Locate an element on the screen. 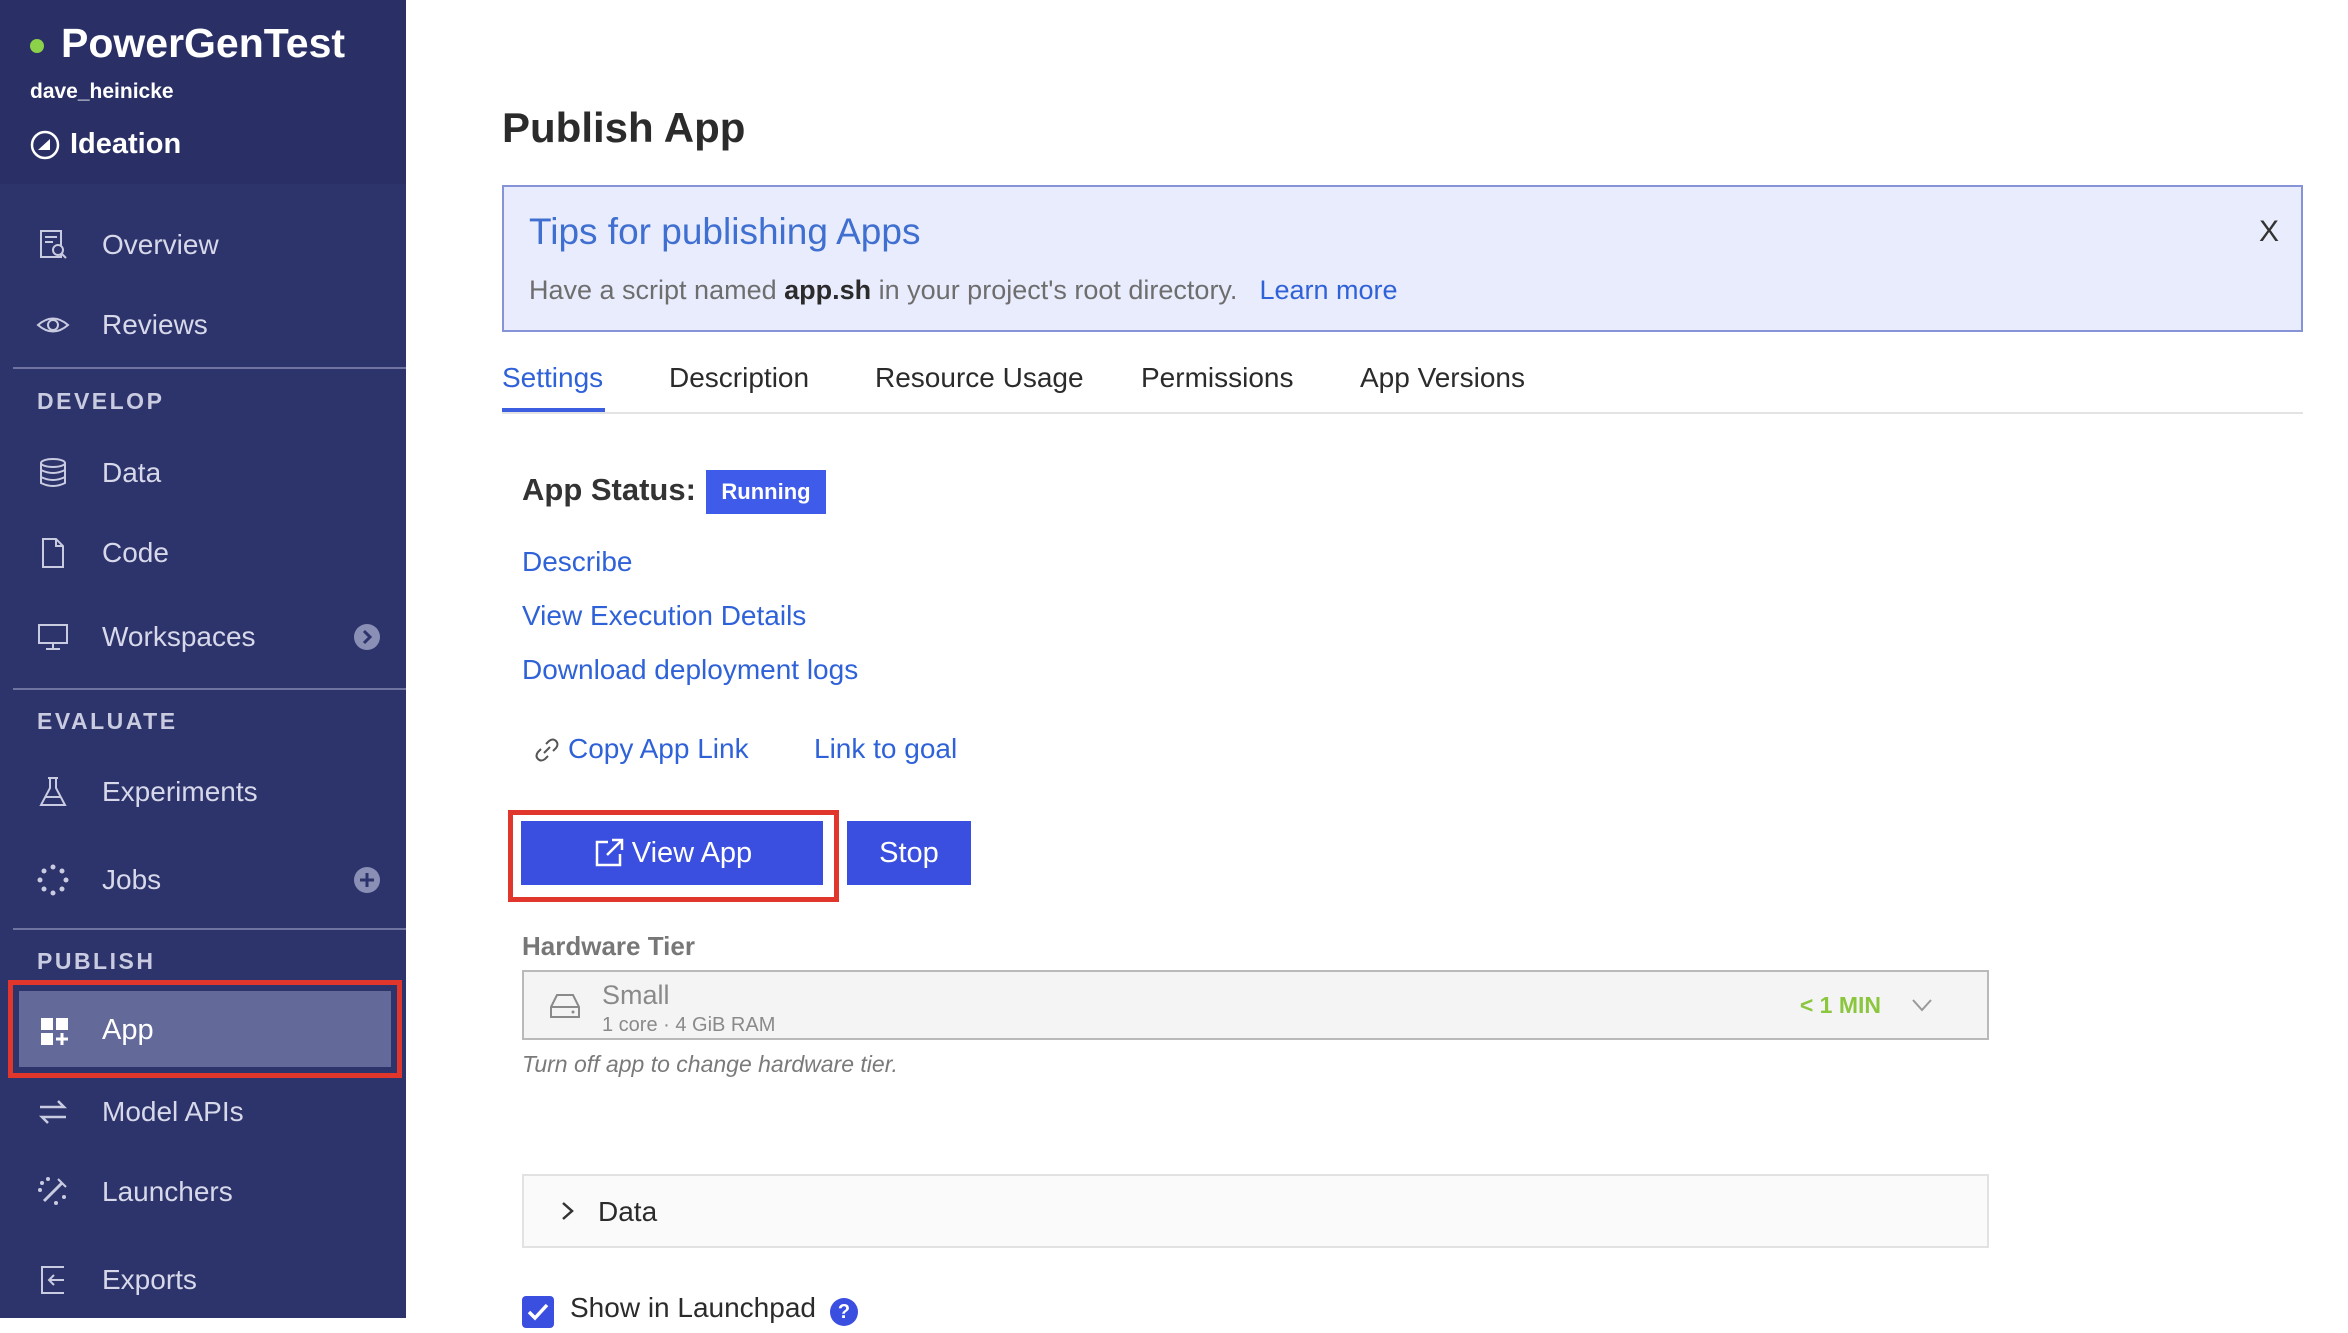 This screenshot has height=1333, width=2348. sidebar-item-experiments: Experiments is located at coordinates (203, 792).